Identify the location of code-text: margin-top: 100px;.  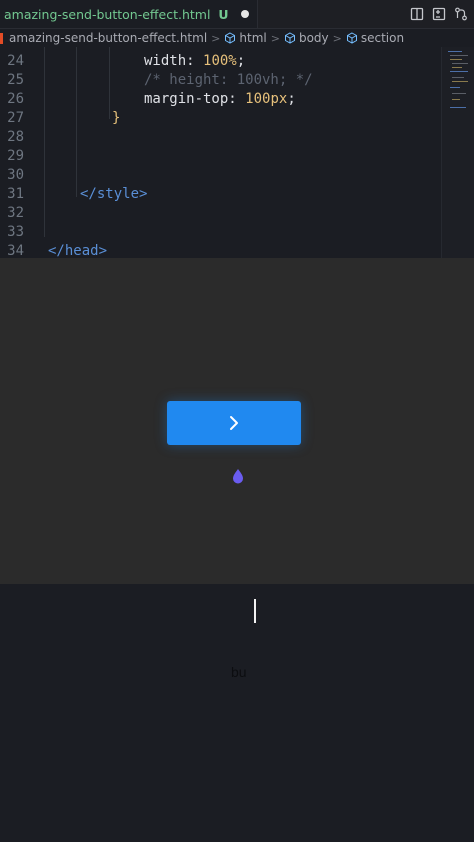
(220, 99).